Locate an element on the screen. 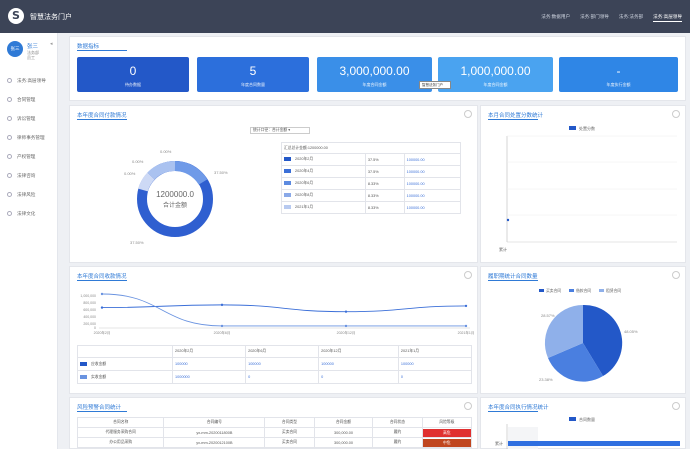 The height and width of the screenshot is (449, 690). execution-bar-chart: 合同数量 累计 is located at coordinates (587, 432).